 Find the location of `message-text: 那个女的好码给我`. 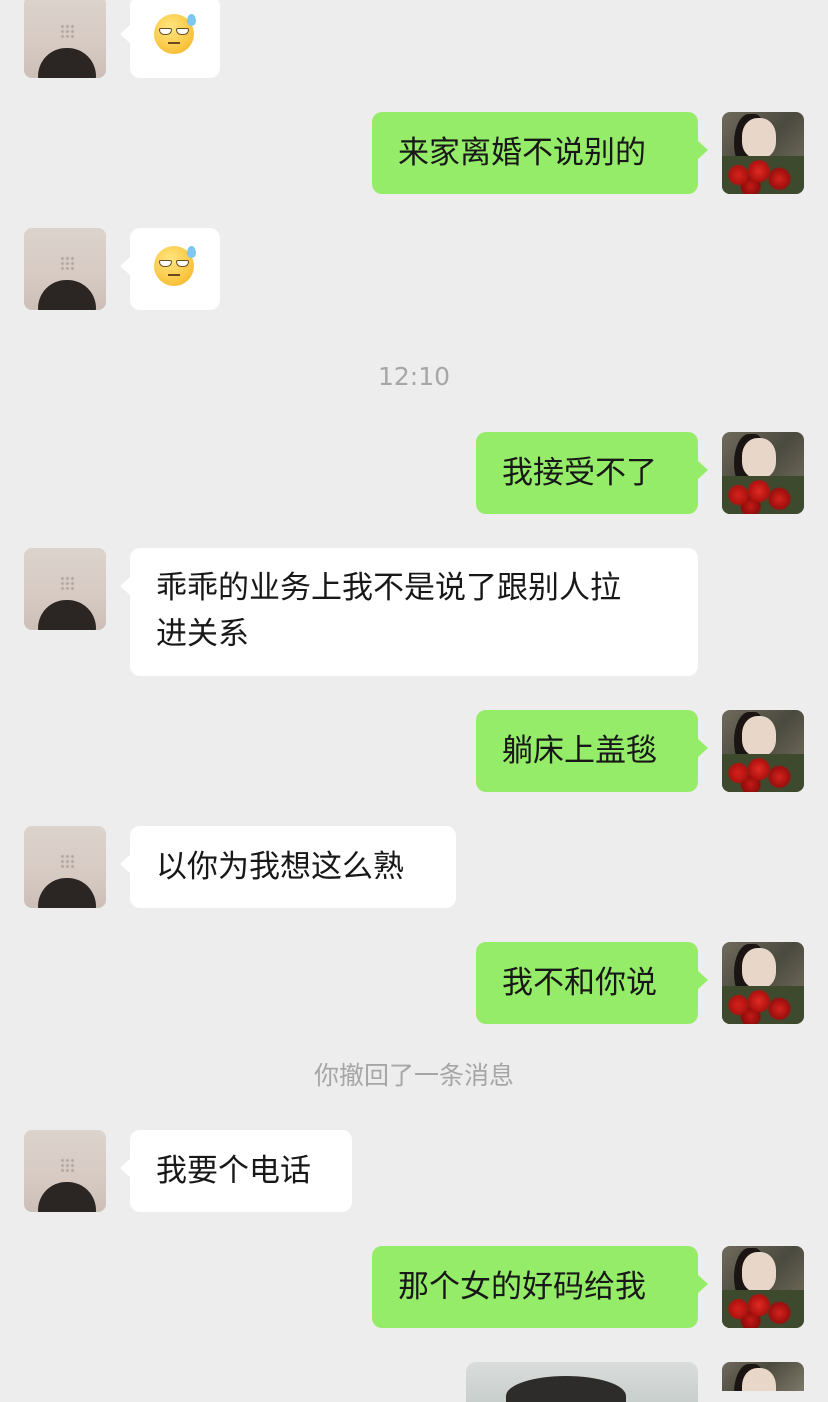

message-text: 那个女的好码给我 is located at coordinates (522, 1287).